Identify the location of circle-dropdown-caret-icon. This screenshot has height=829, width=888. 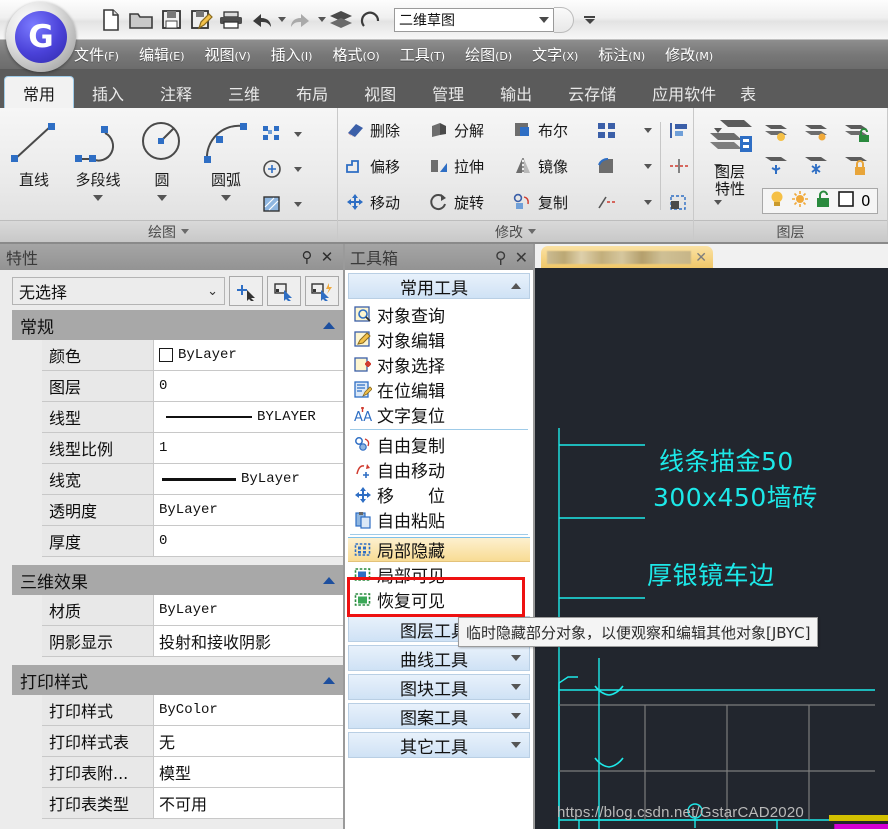
(162, 198).